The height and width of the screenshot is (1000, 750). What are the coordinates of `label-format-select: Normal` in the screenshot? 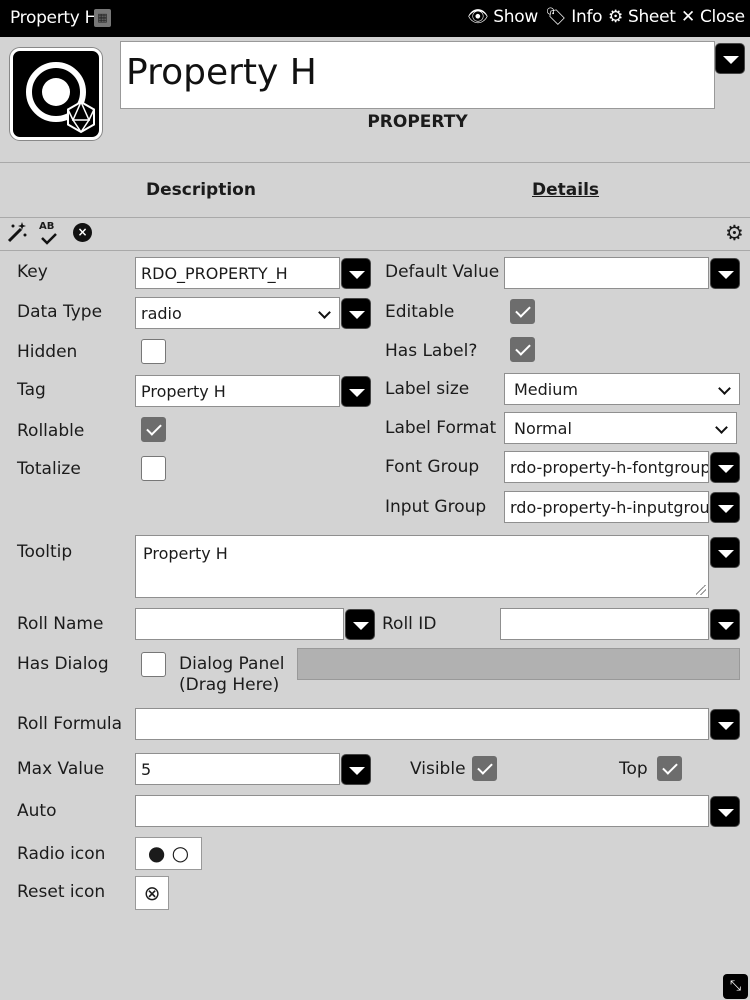 It's located at (620, 428).